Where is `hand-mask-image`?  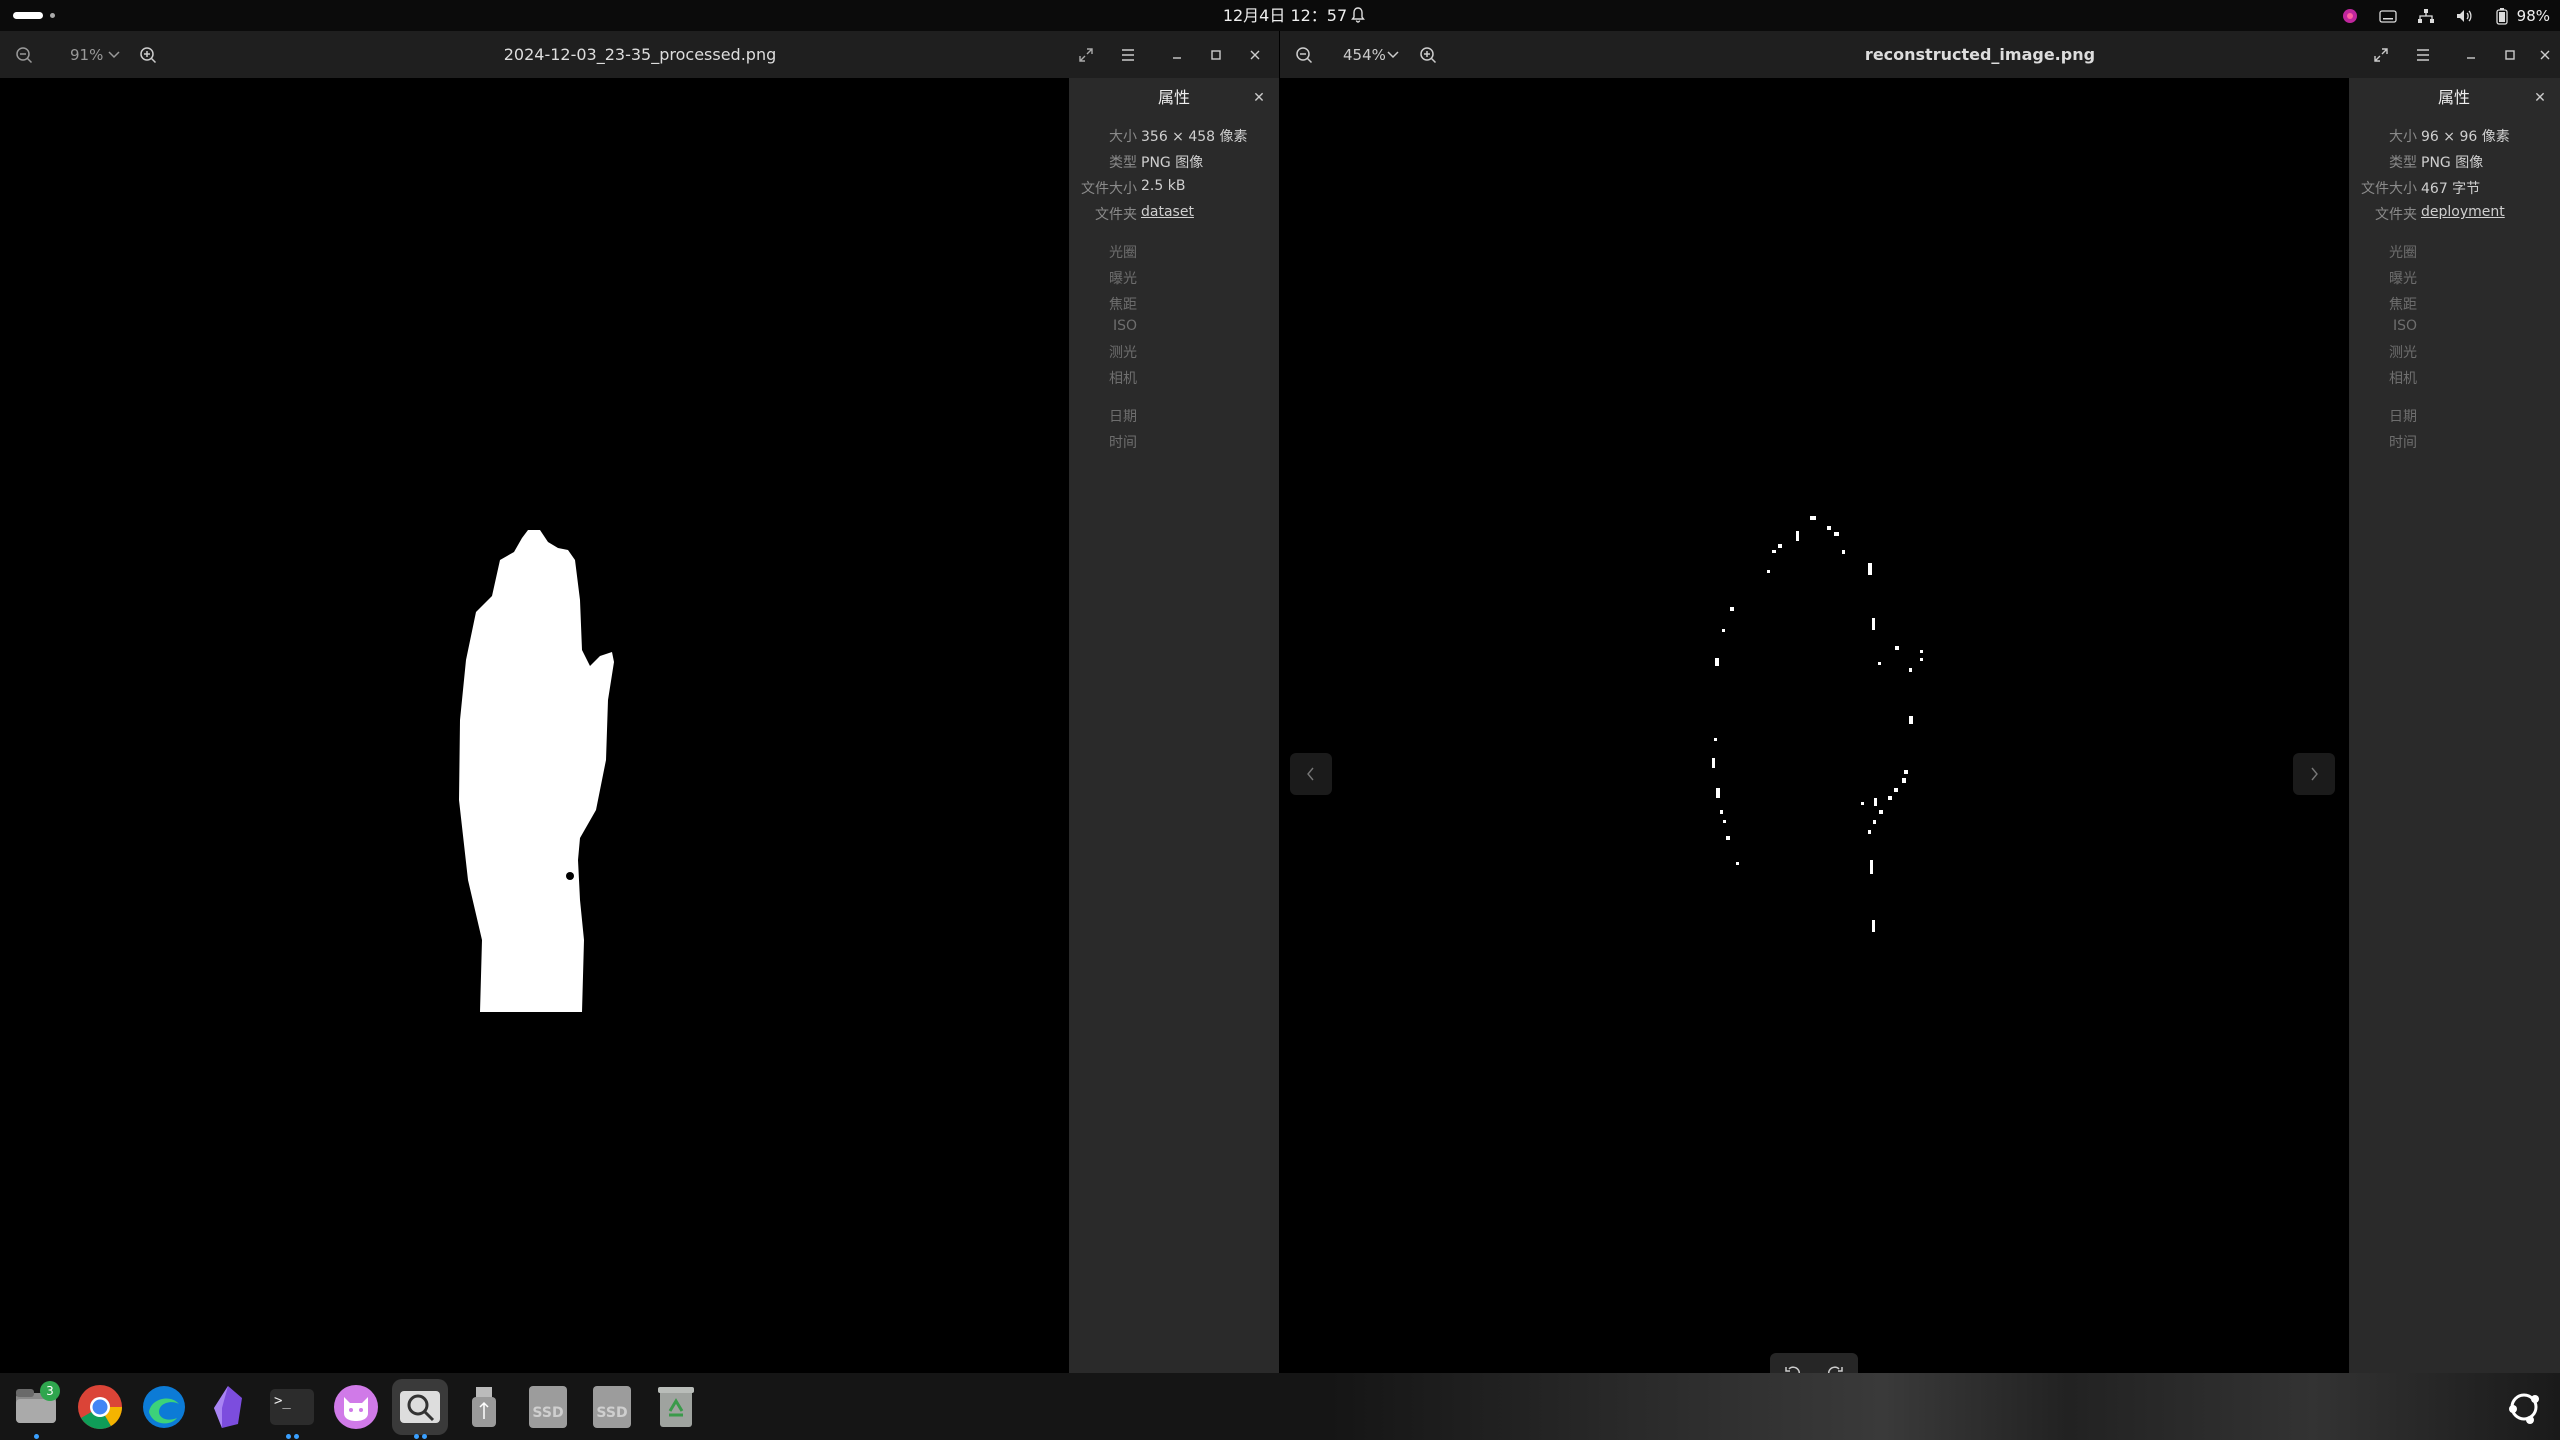
hand-mask-image is located at coordinates (536, 771).